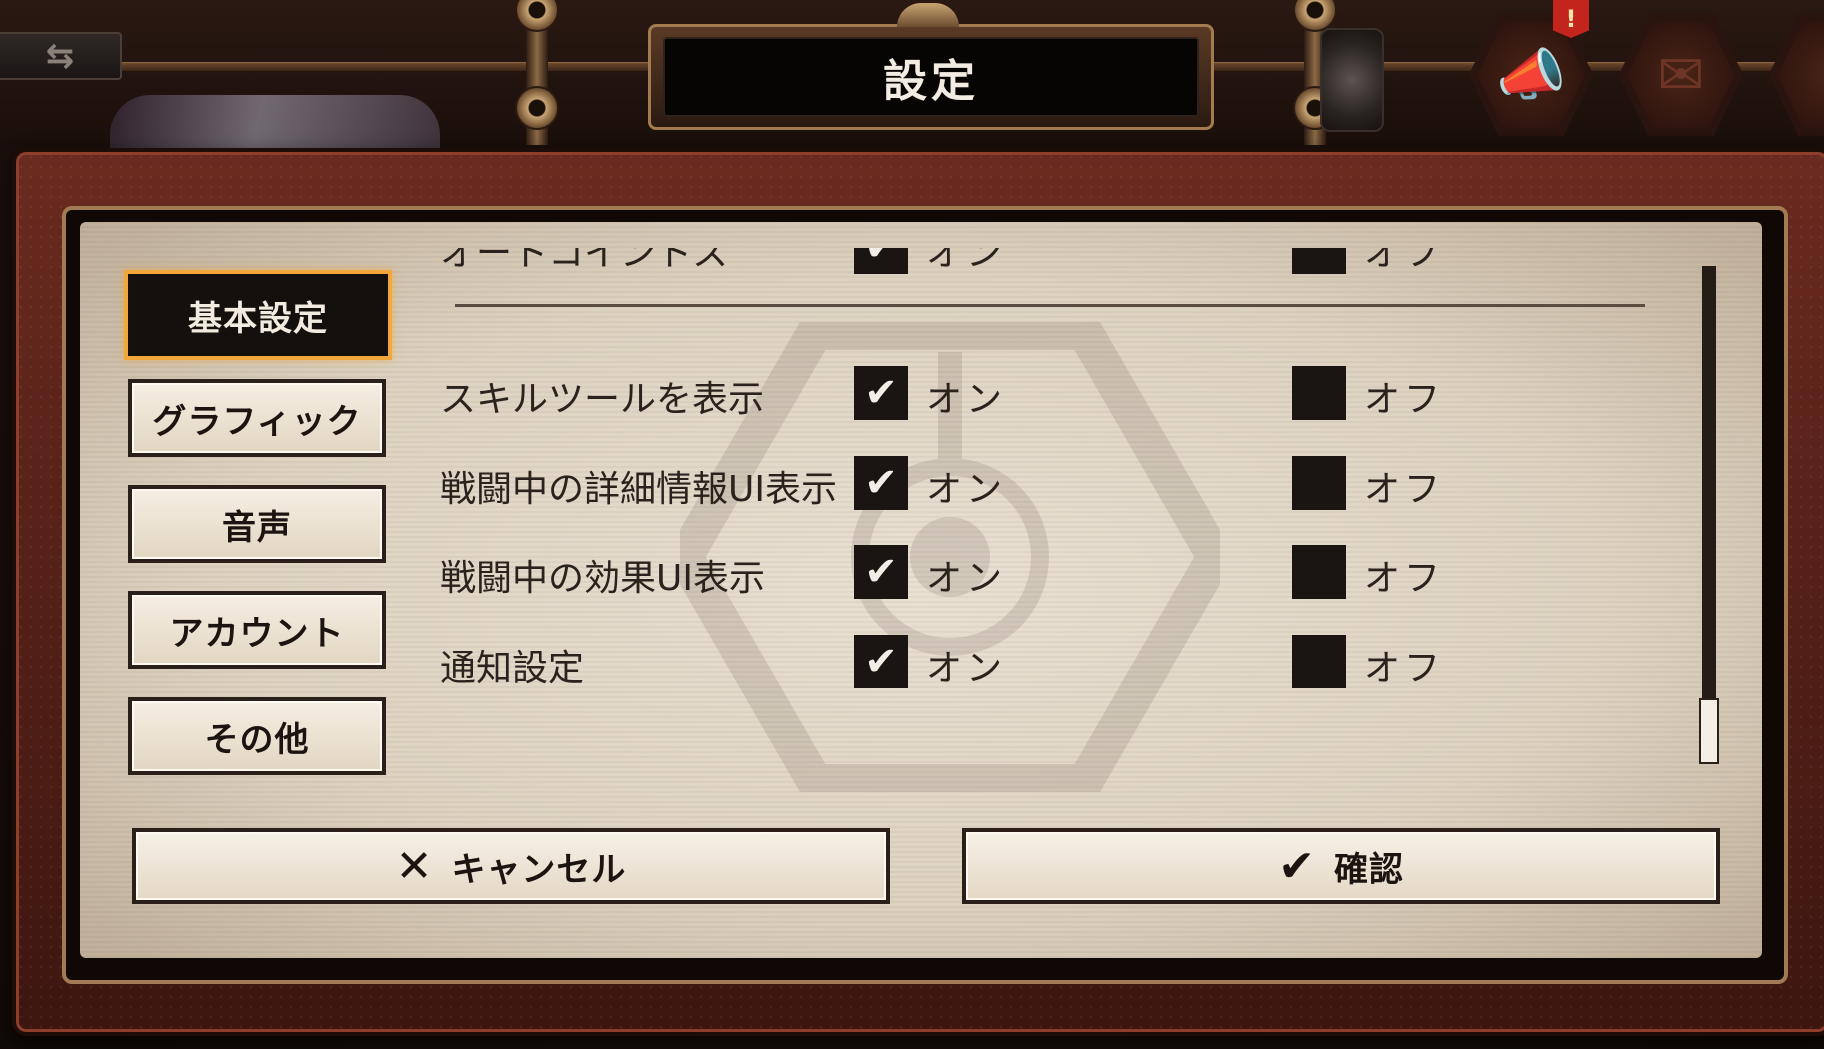 Image resolution: width=1824 pixels, height=1049 pixels. I want to click on title-plate: 設定, so click(931, 66).